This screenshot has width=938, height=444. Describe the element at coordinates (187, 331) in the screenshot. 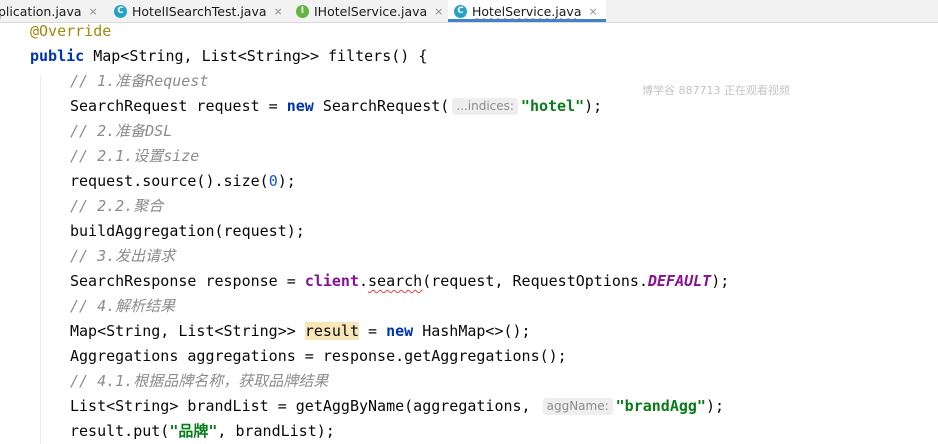

I see `code-text: Map<String, List<String>>` at that location.